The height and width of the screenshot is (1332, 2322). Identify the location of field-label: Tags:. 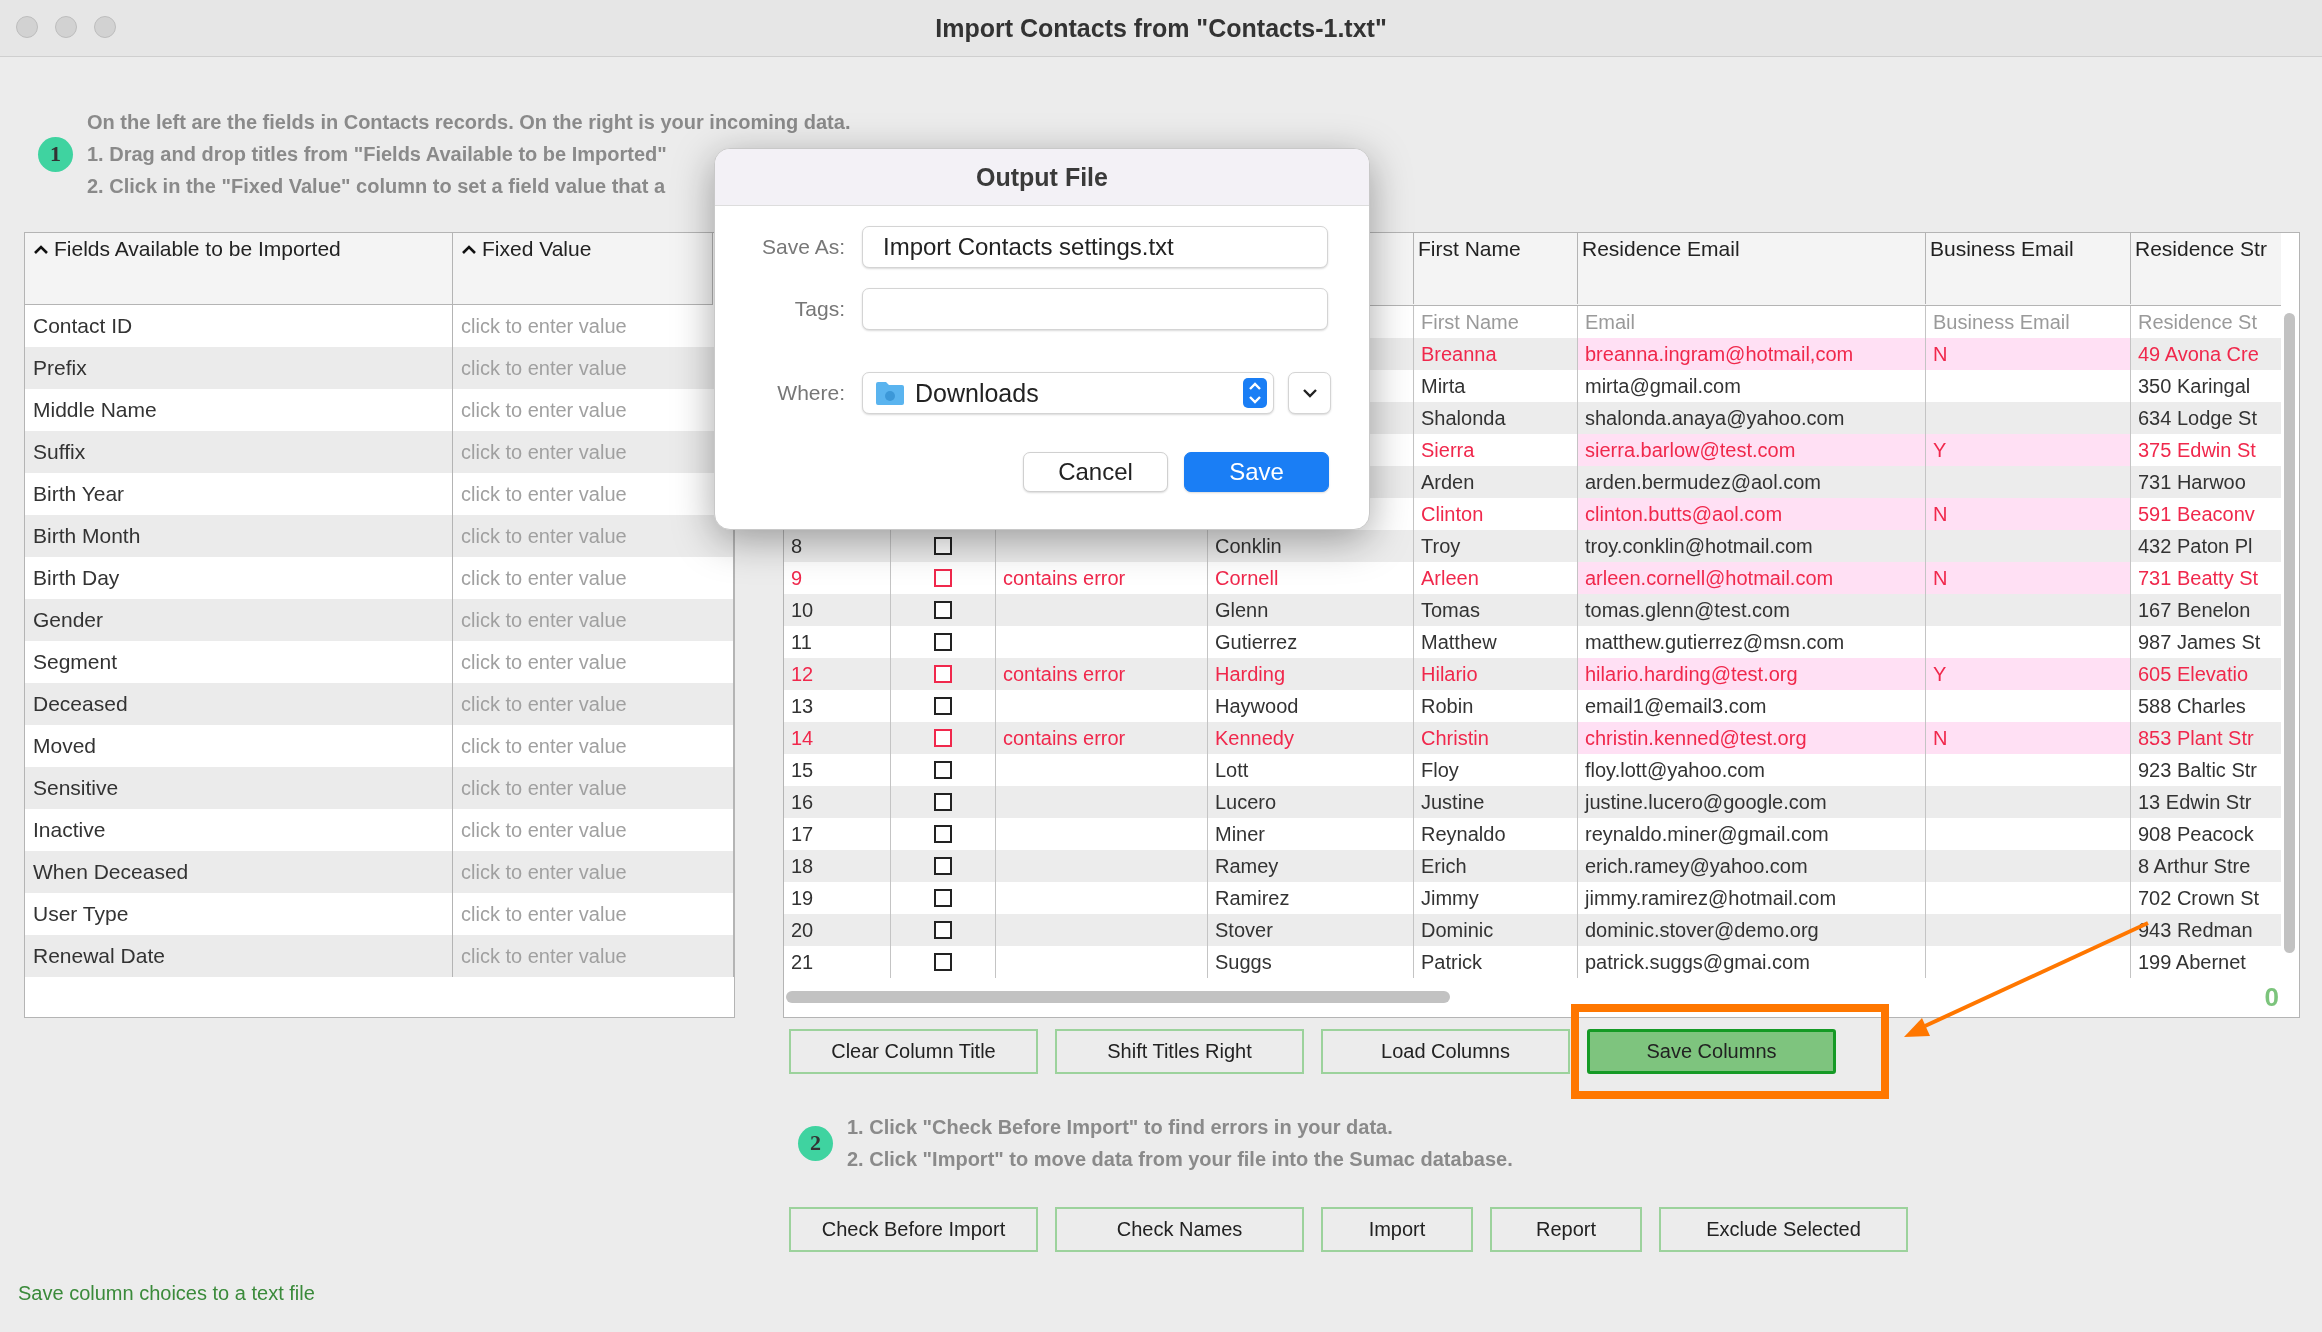
(819, 309).